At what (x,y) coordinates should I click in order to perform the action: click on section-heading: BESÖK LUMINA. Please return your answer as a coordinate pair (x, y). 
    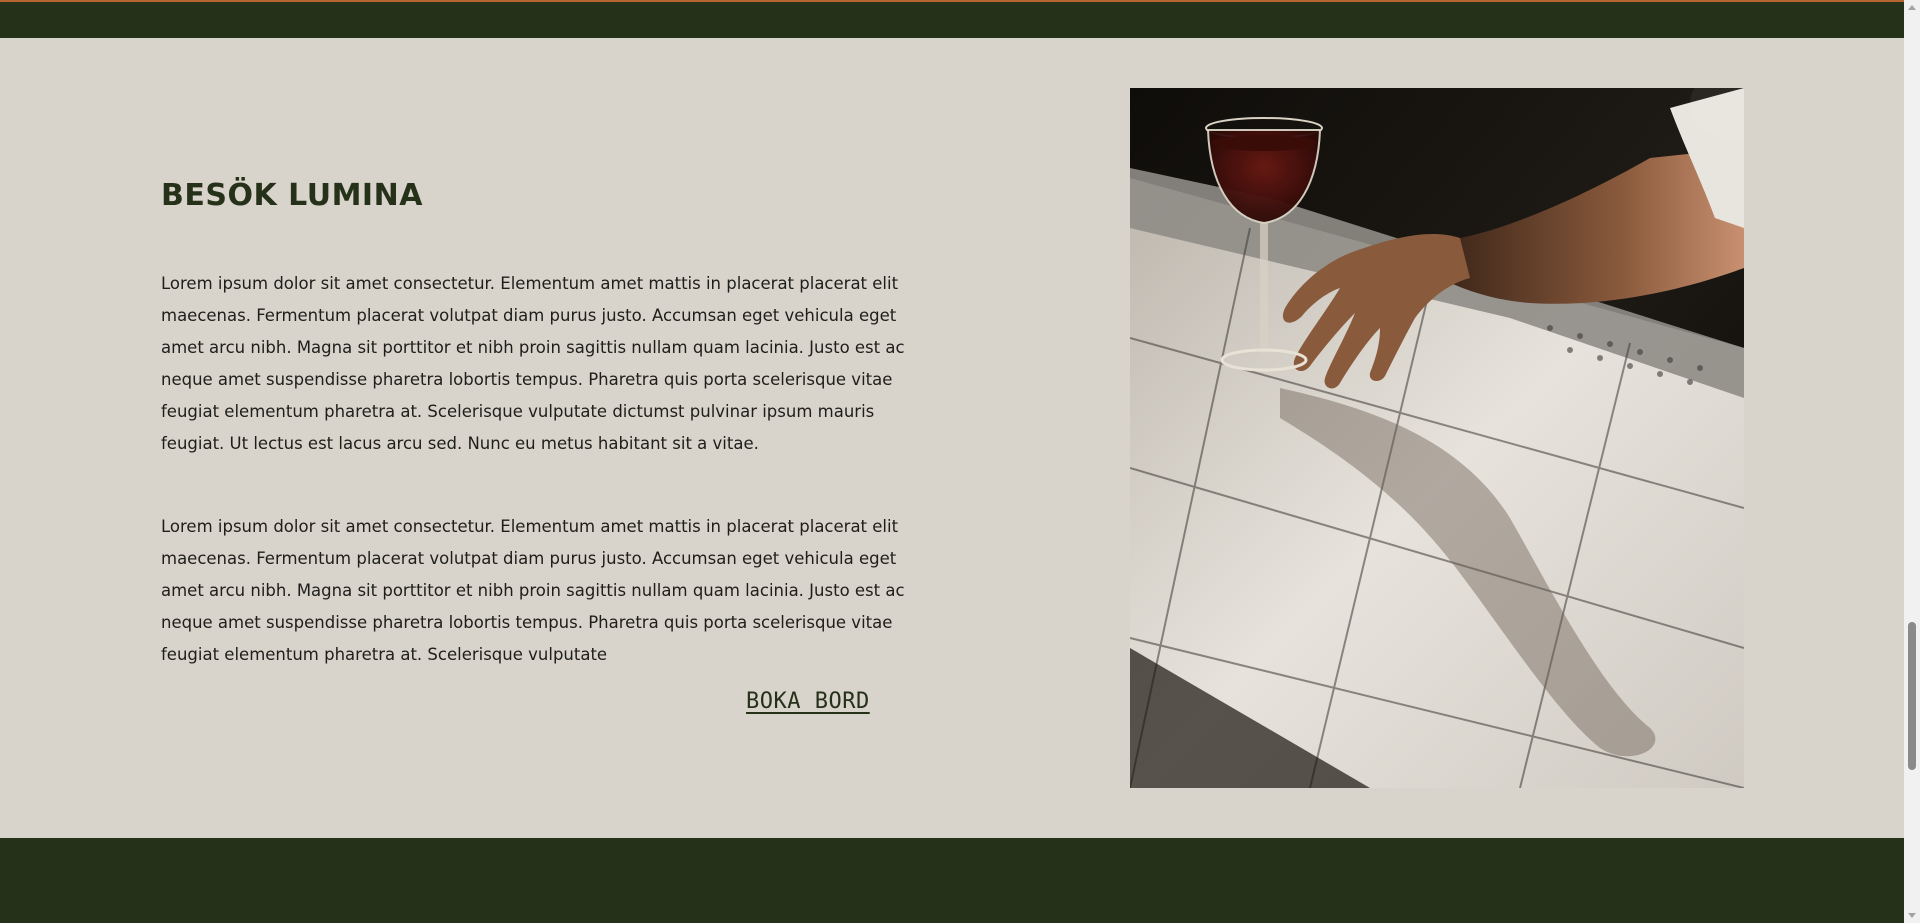
    Looking at the image, I should click on (292, 195).